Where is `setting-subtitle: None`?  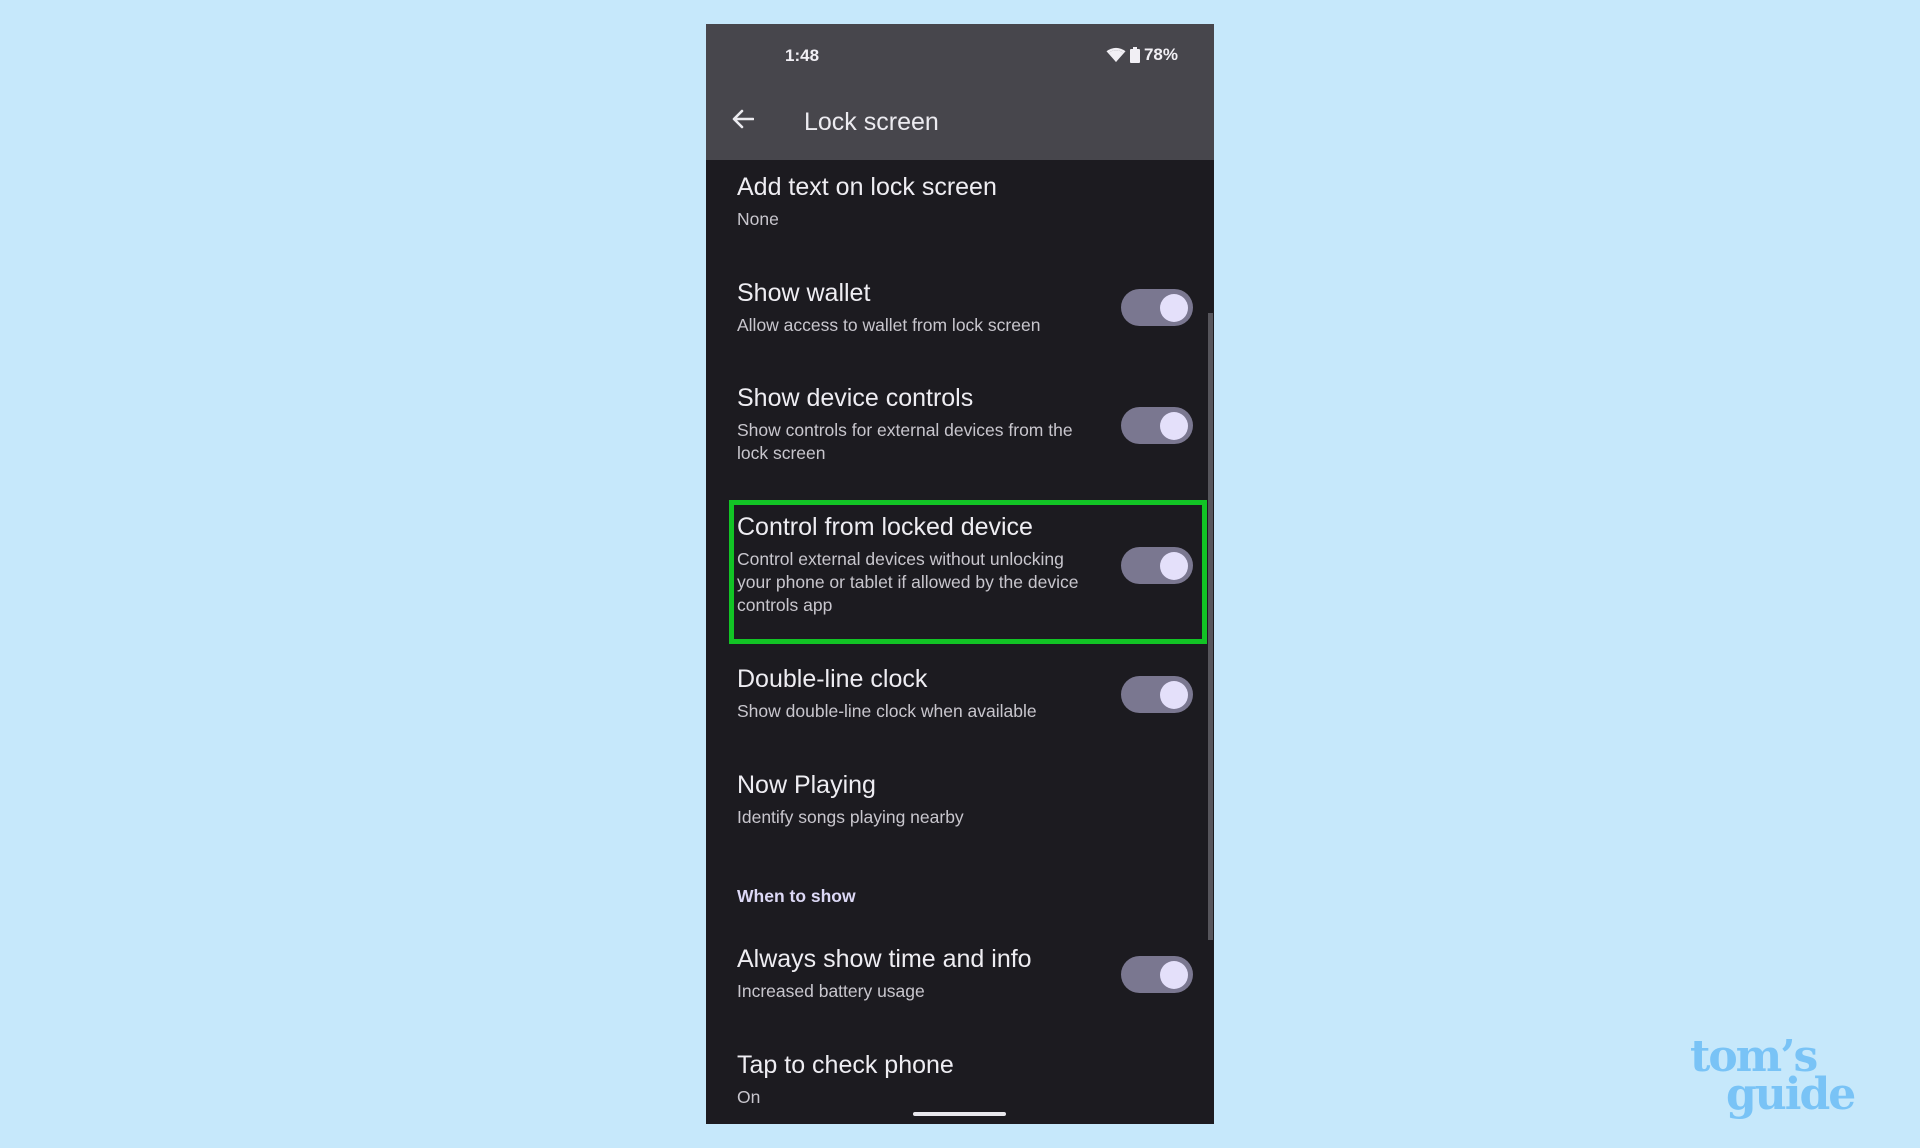
setting-subtitle: None is located at coordinates (758, 219).